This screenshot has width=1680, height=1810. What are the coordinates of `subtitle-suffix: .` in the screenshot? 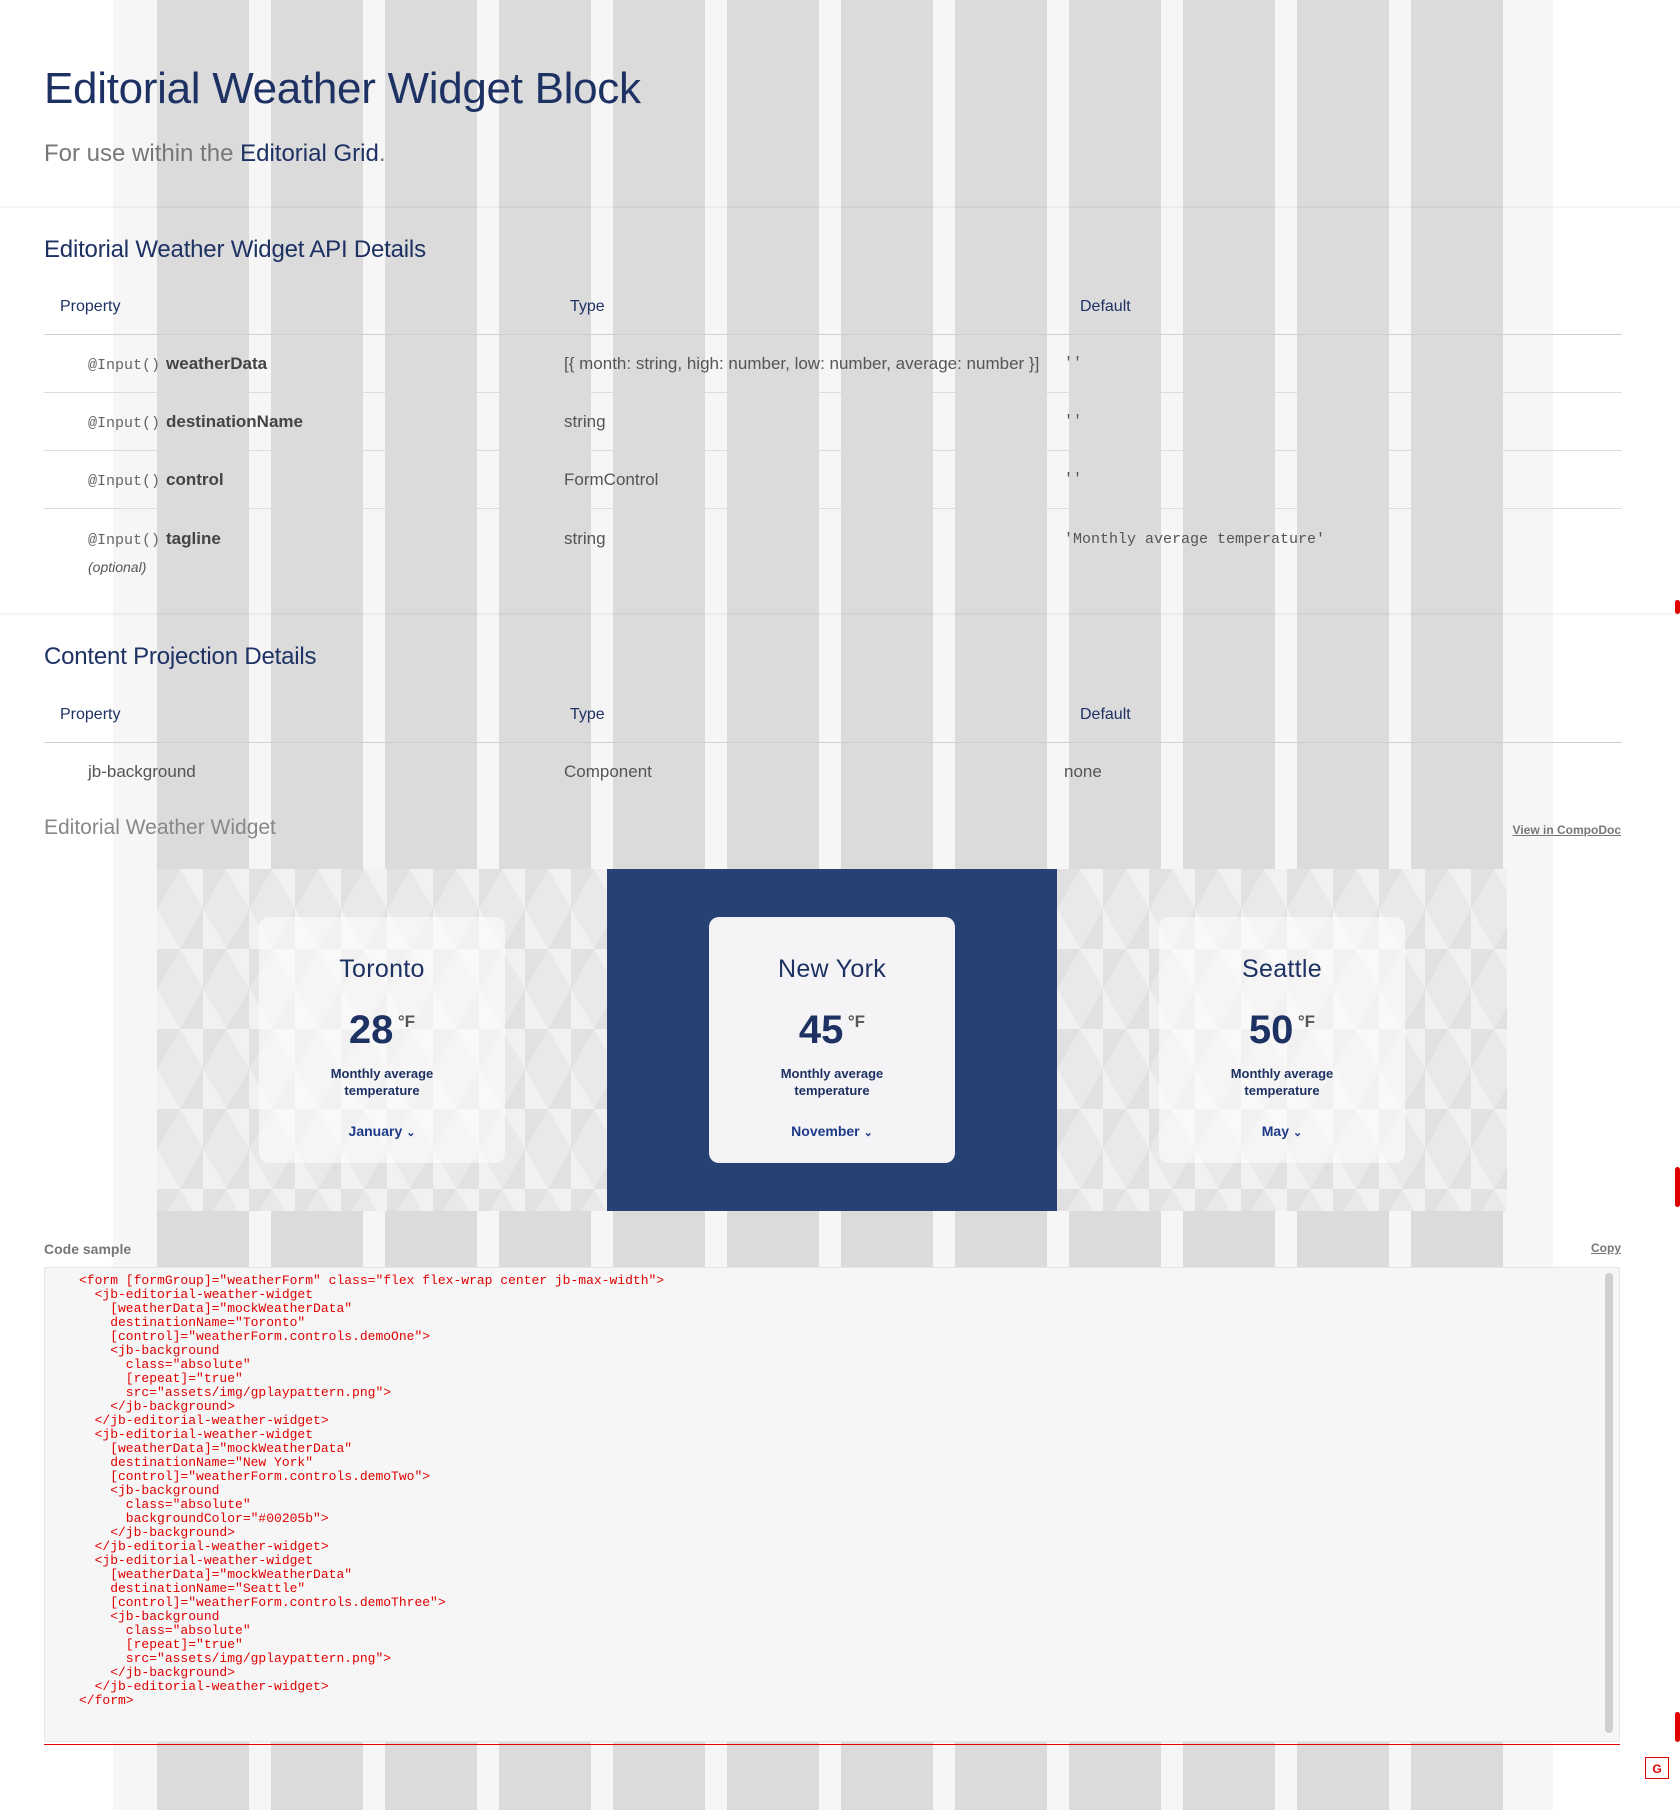 It's located at (382, 153).